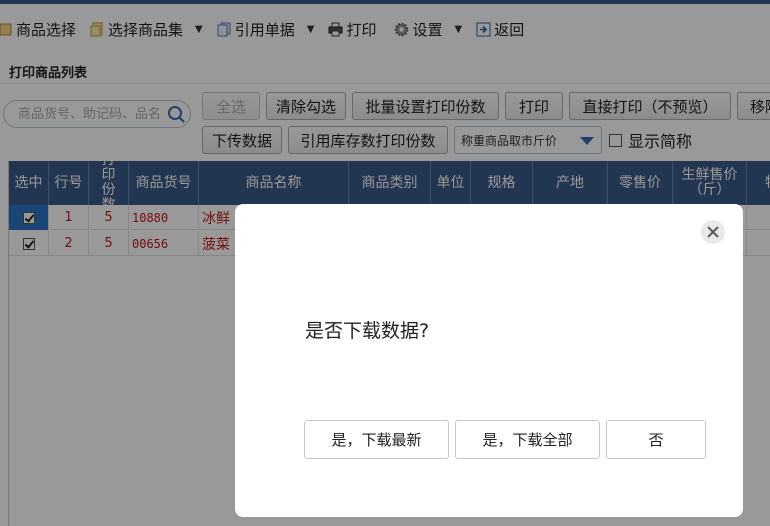  I want to click on download-latest-button: 是，下载最新, so click(376, 439).